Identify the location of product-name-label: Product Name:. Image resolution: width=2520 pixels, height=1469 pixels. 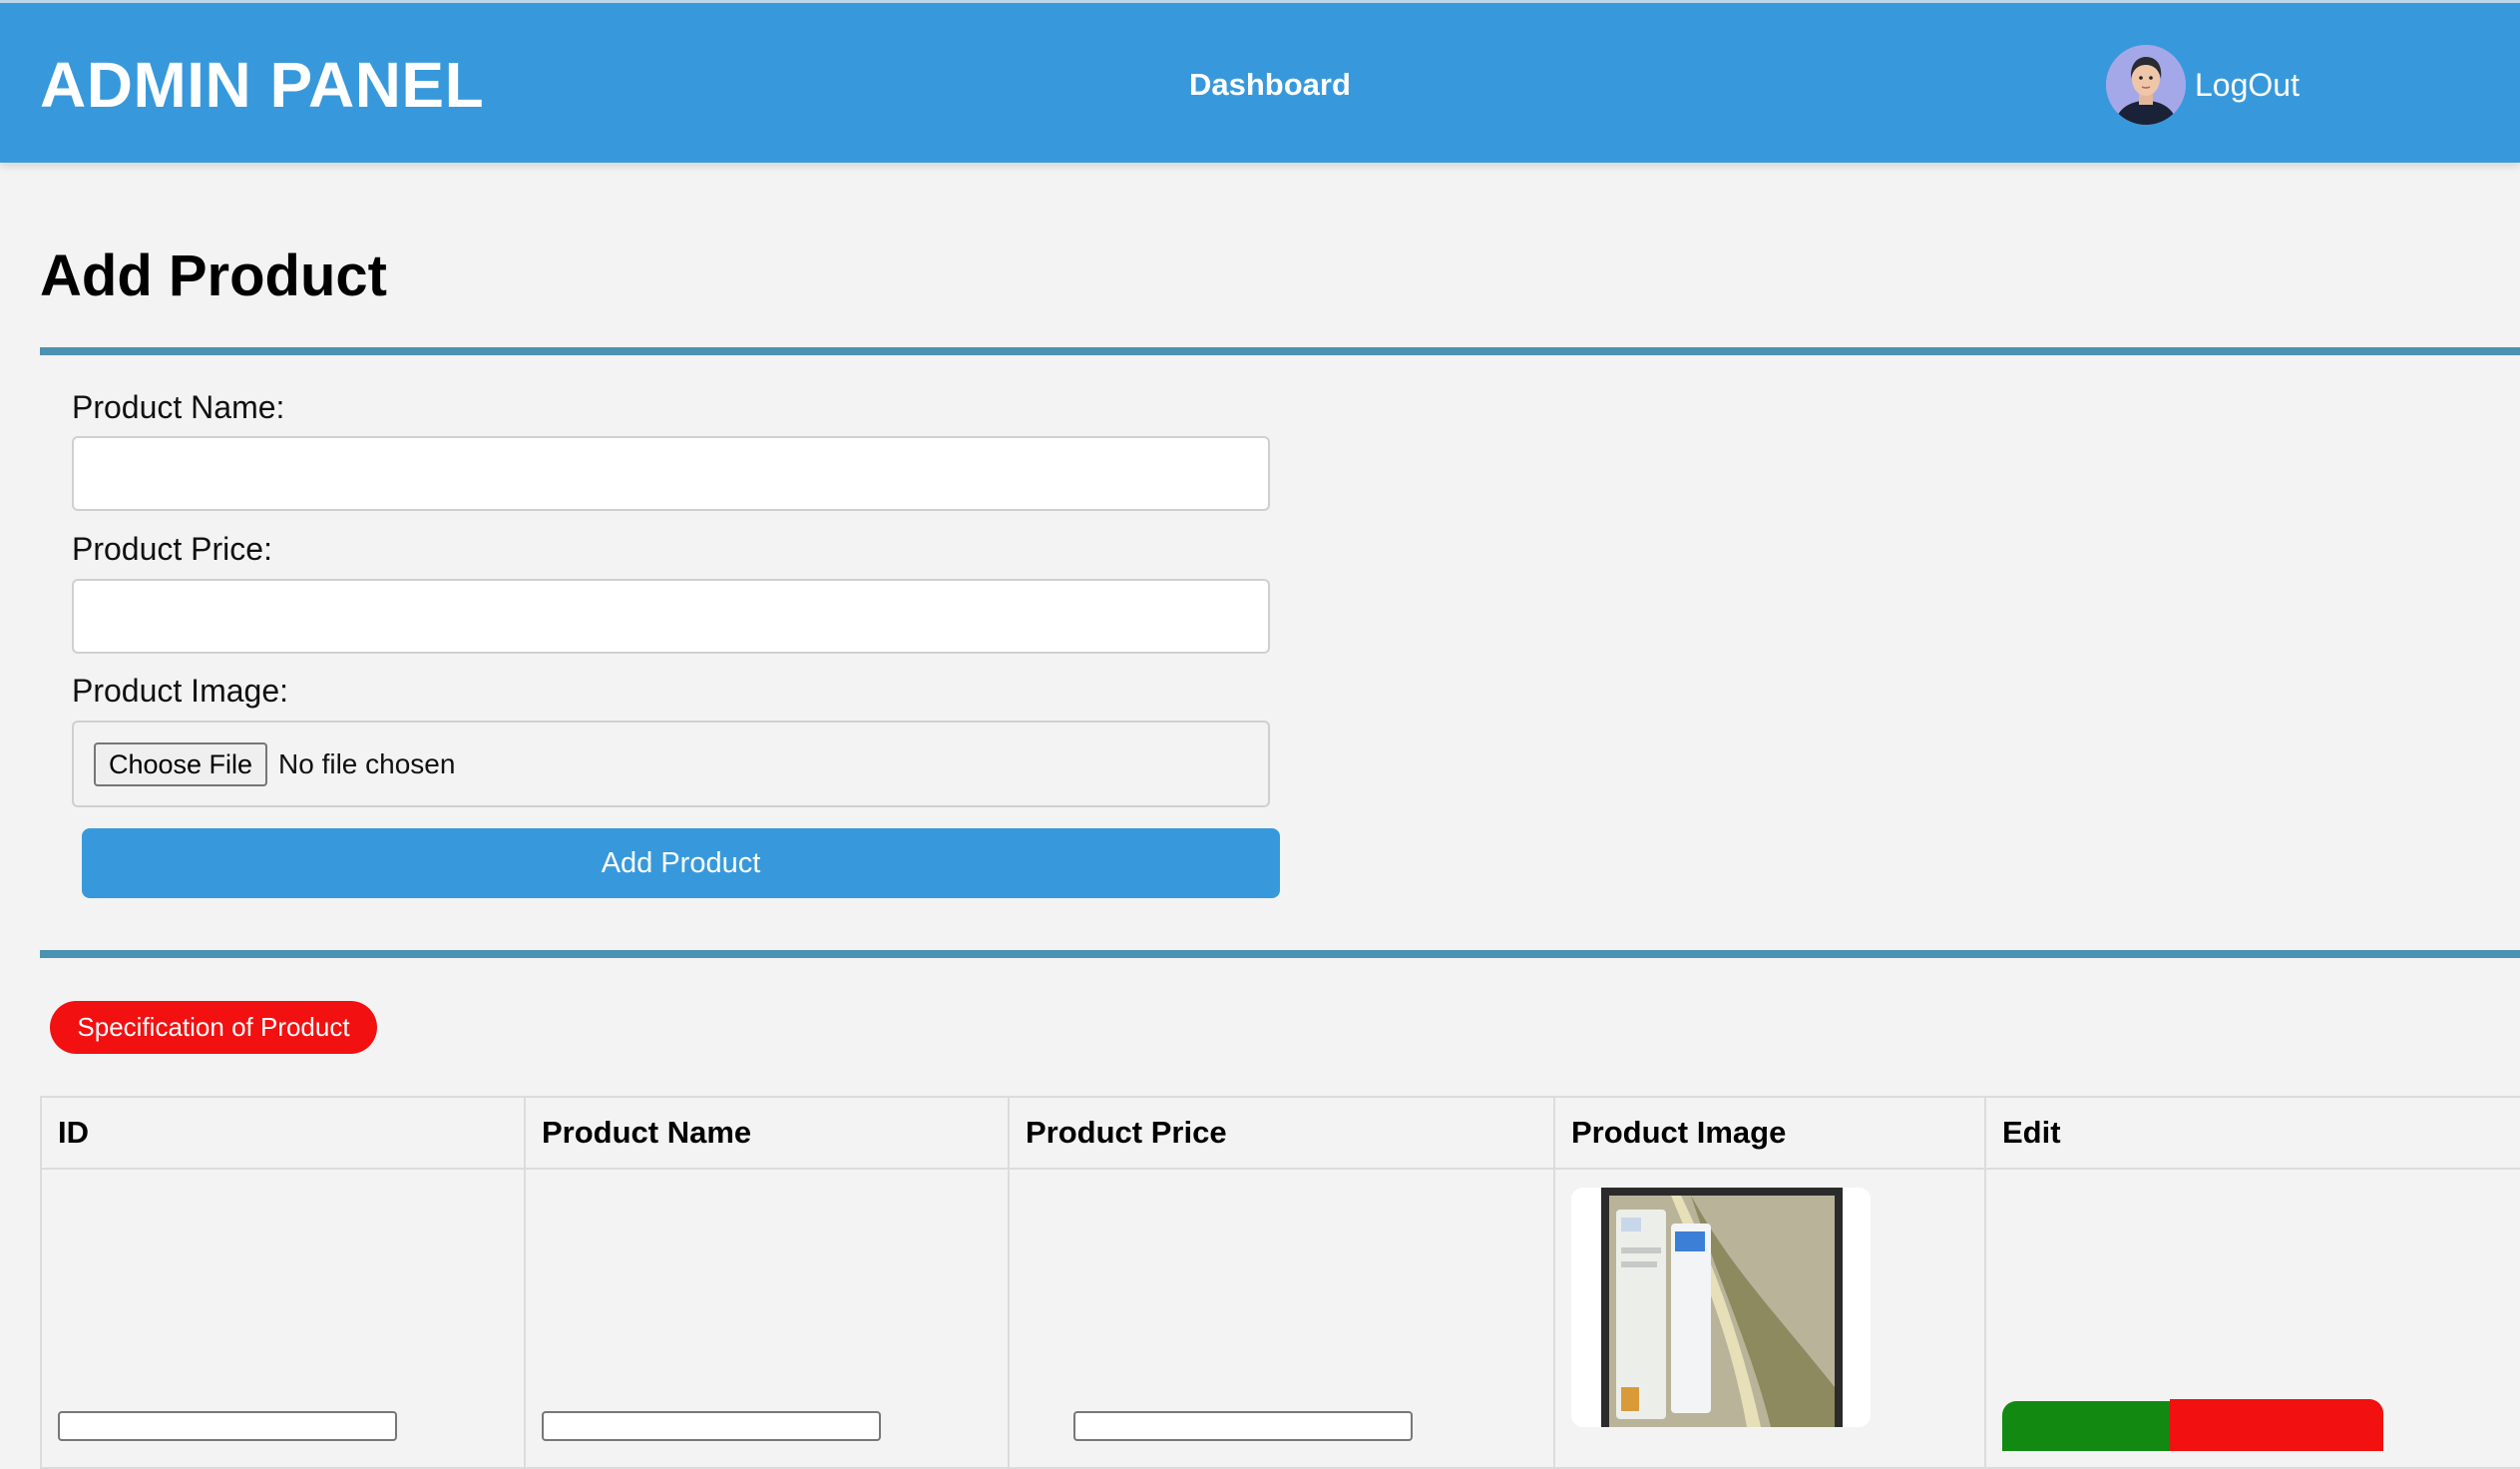
(178, 407).